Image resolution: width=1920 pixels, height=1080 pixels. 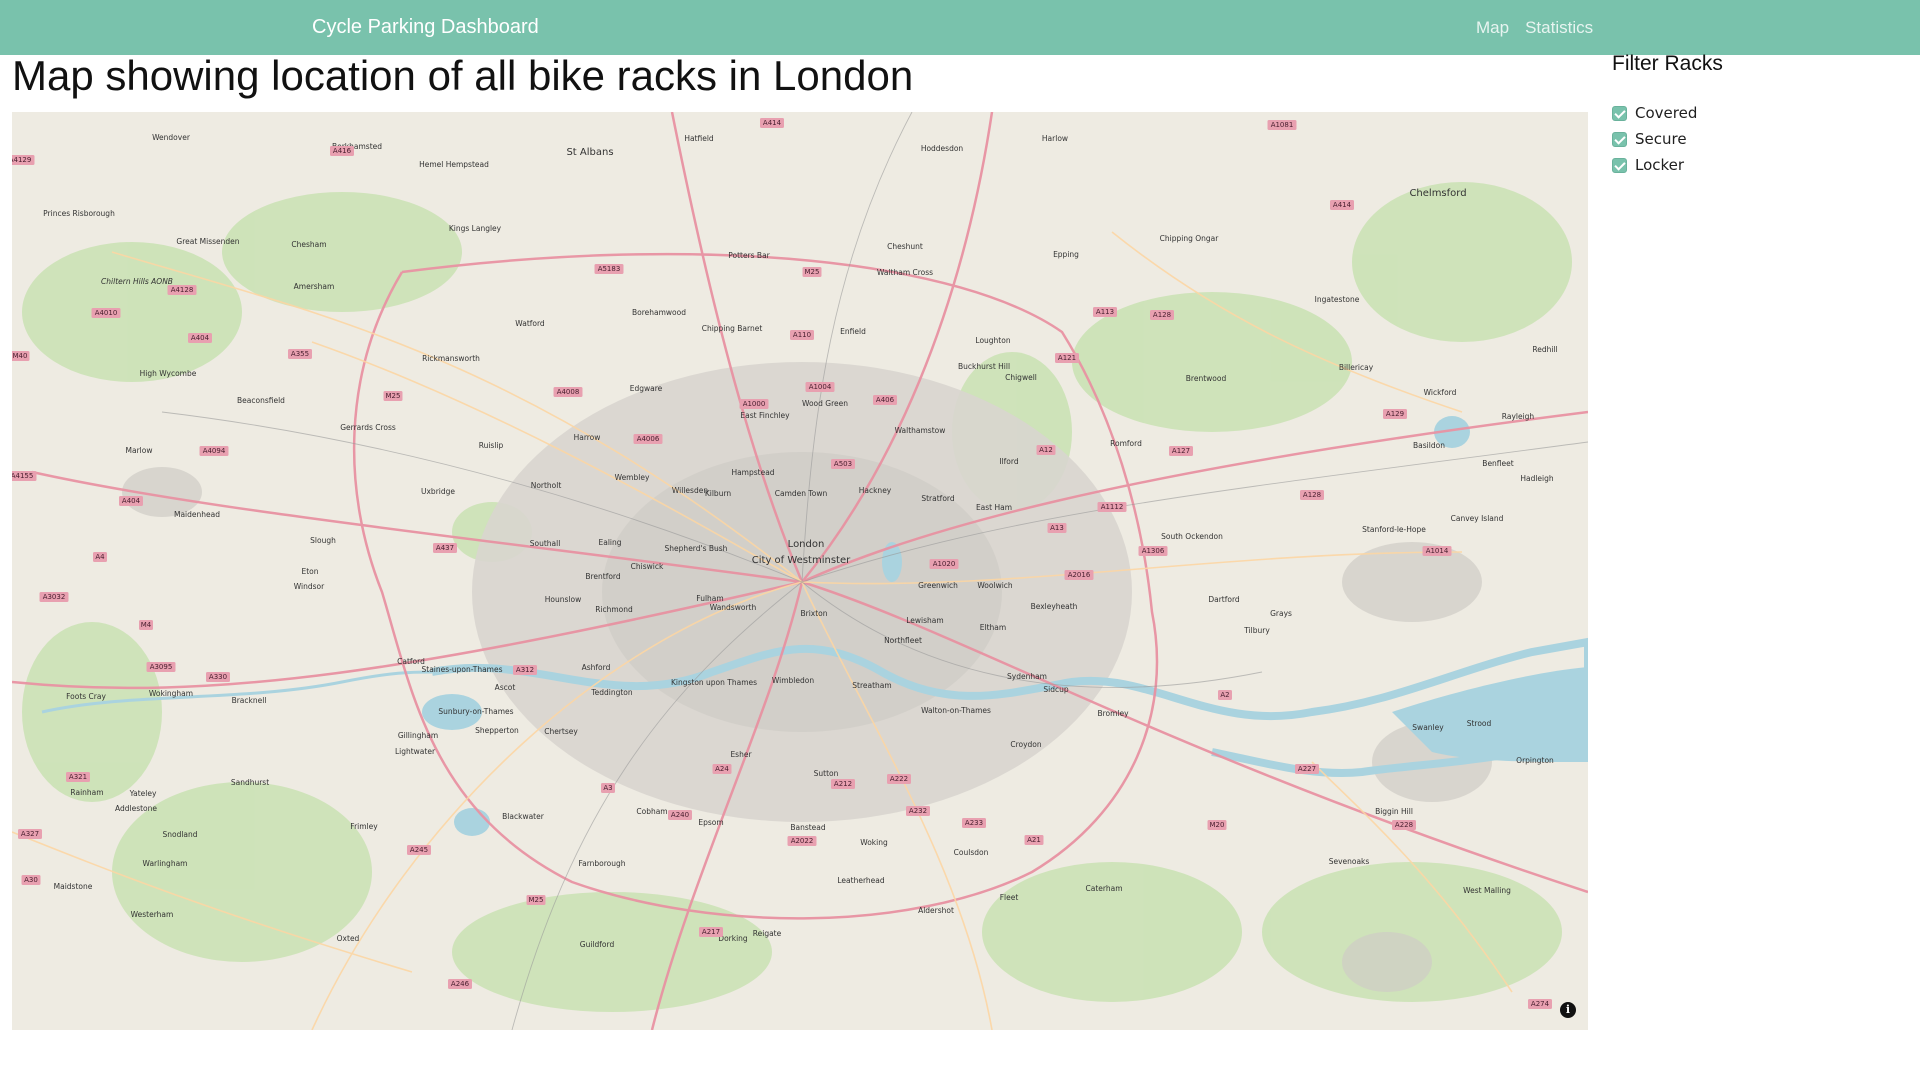 What do you see at coordinates (364, 826) in the screenshot?
I see `map-place-label: Frimley` at bounding box center [364, 826].